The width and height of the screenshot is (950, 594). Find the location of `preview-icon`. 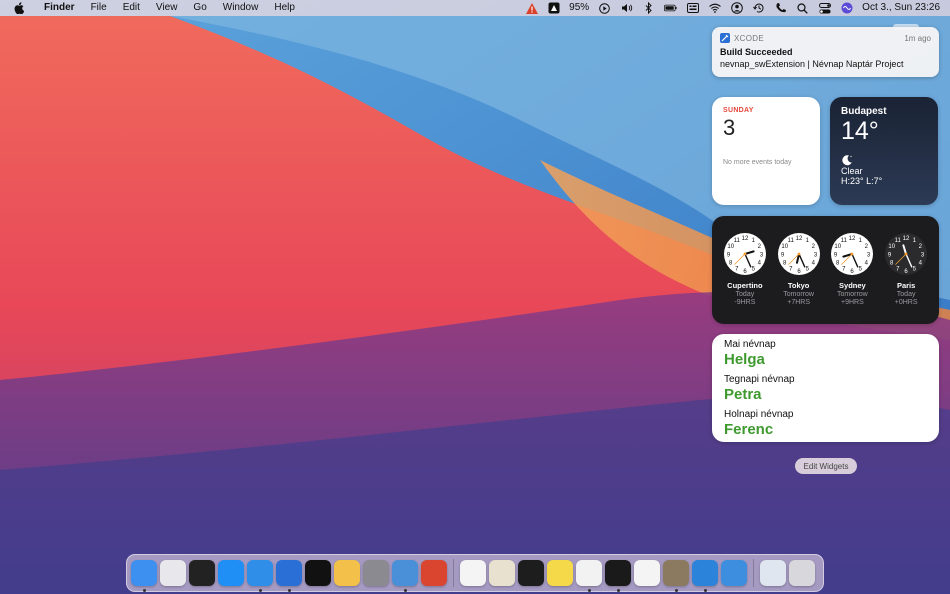

preview-icon is located at coordinates (773, 573).